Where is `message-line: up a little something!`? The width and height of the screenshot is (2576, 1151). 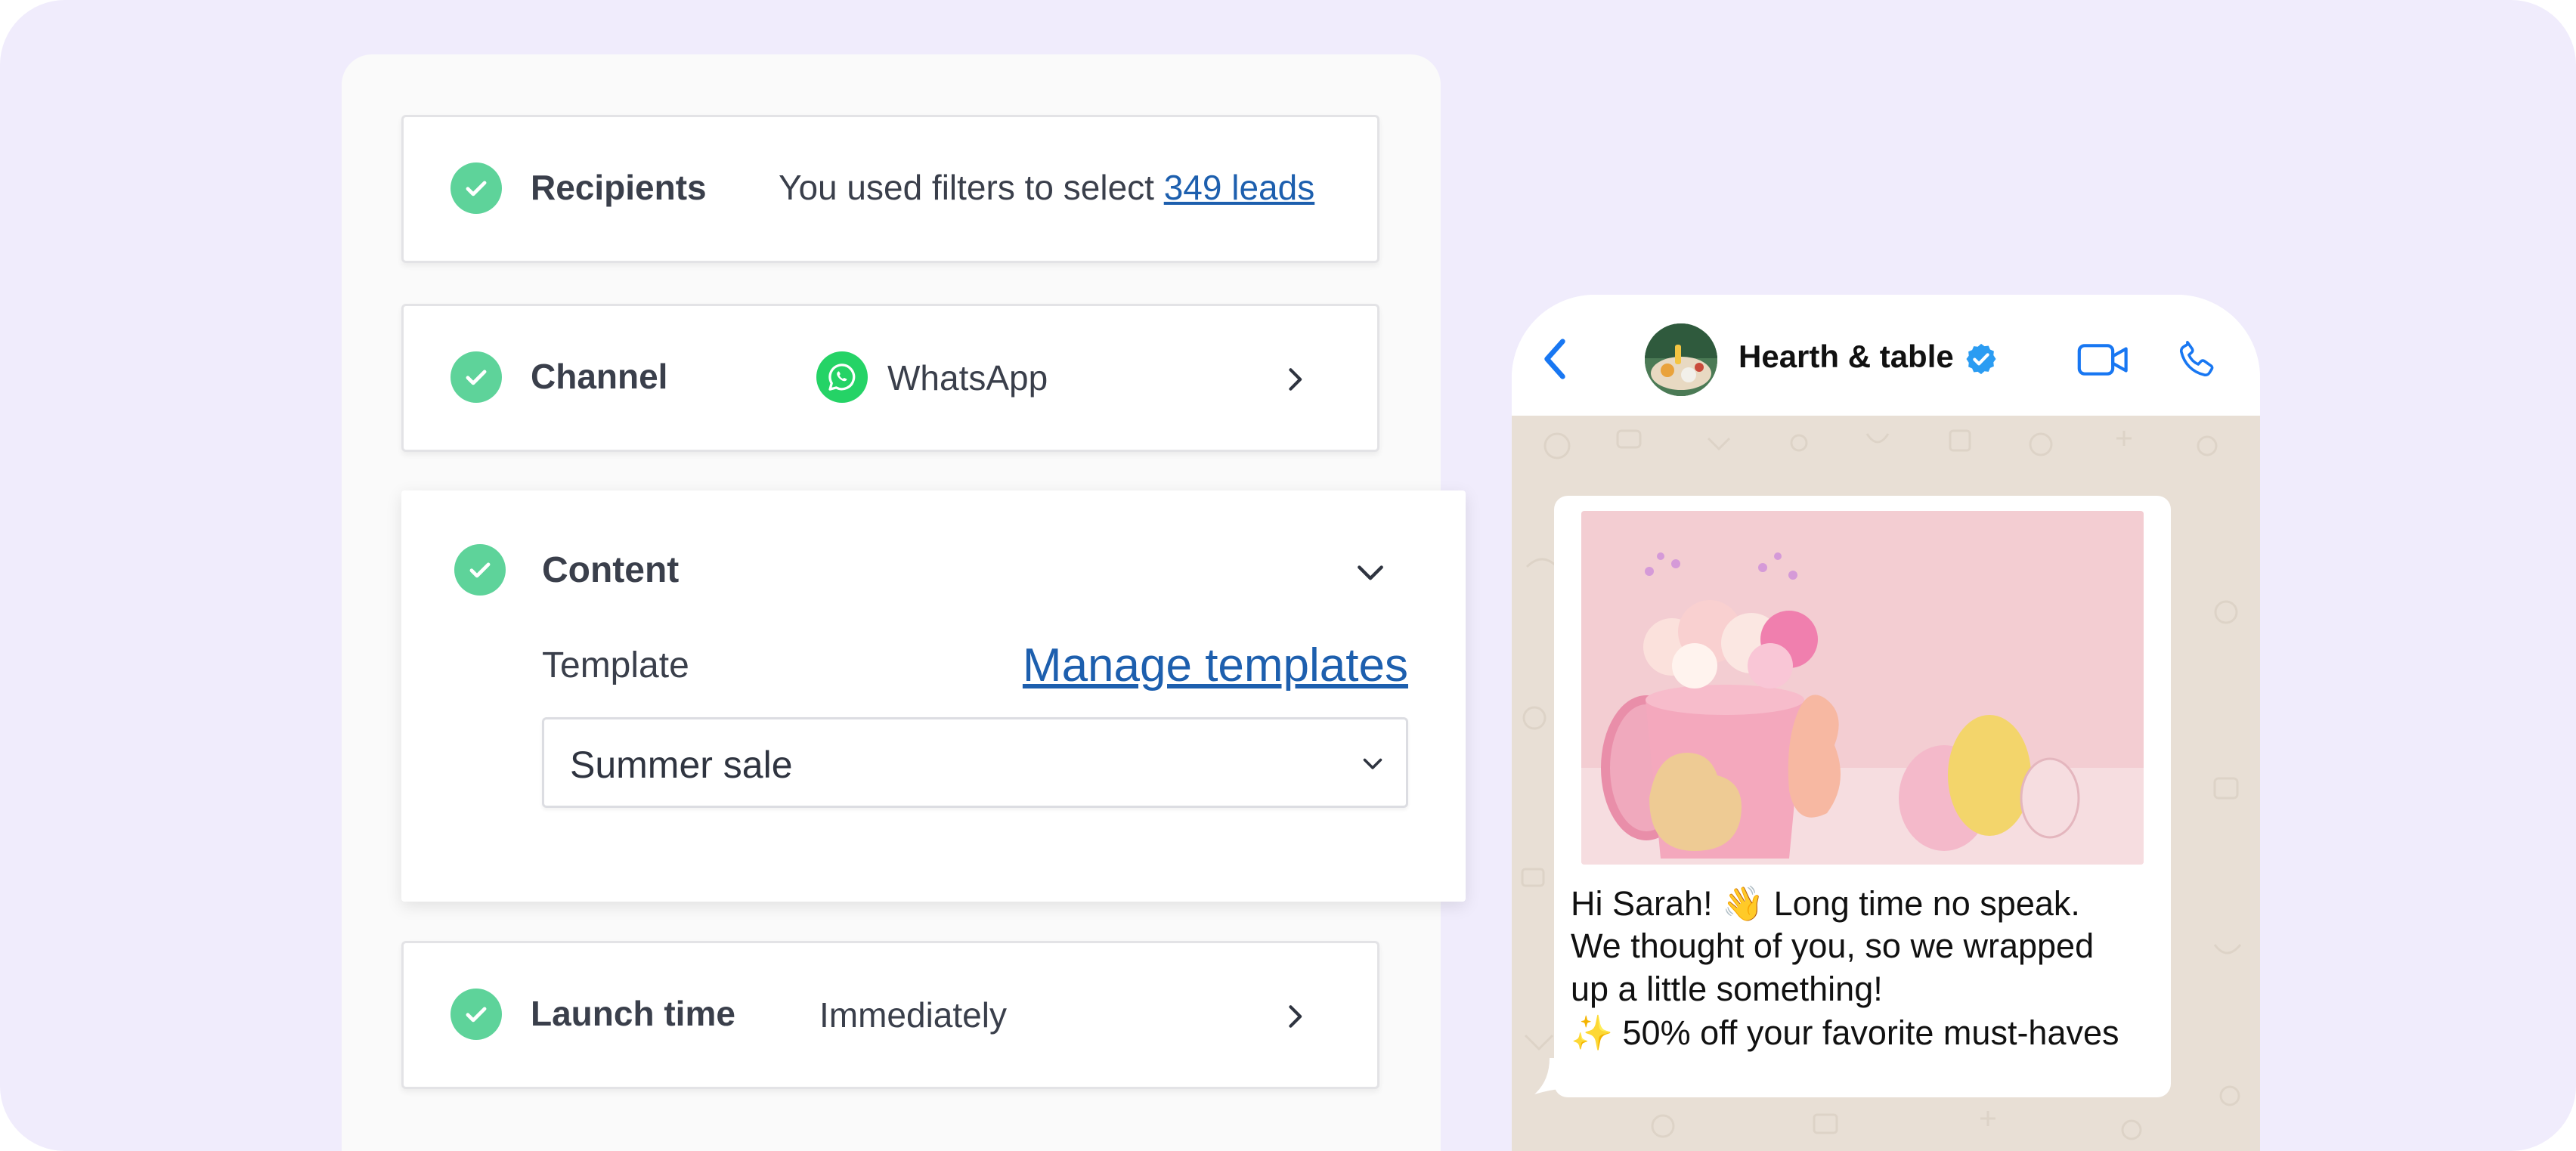
message-line: up a little something! is located at coordinates (1727, 989).